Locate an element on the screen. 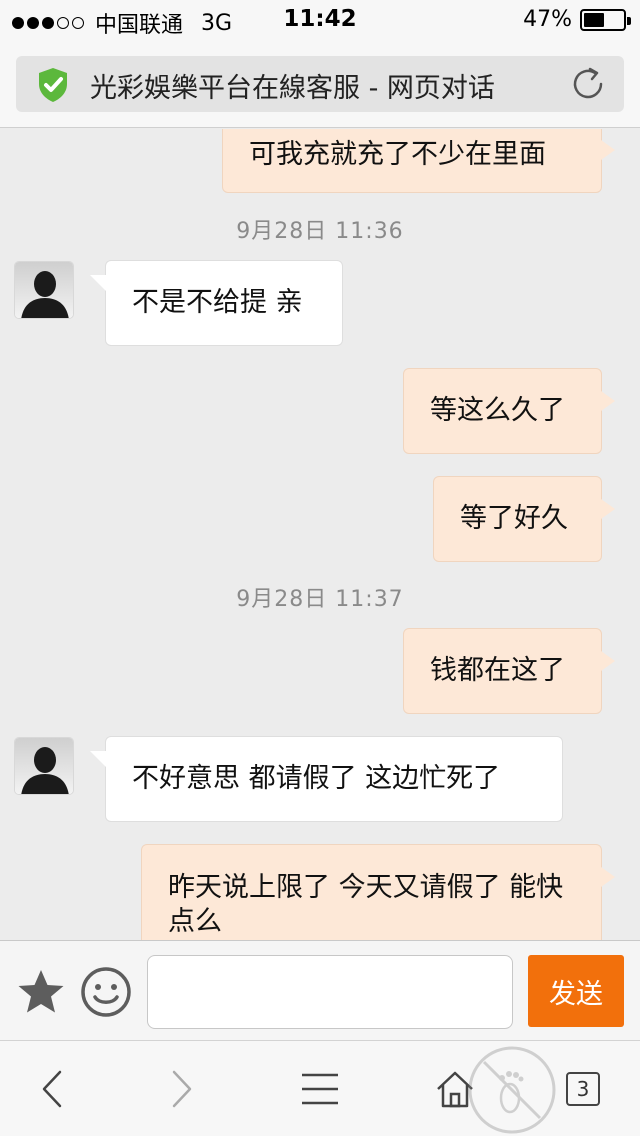 The width and height of the screenshot is (640, 1136). message-bubble-sent: 等了好久 is located at coordinates (524, 519).